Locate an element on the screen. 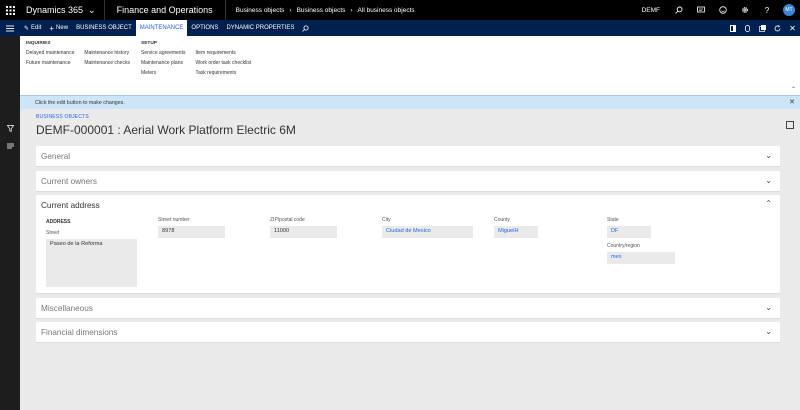 The image size is (800, 410). action-search-icon is located at coordinates (305, 28).